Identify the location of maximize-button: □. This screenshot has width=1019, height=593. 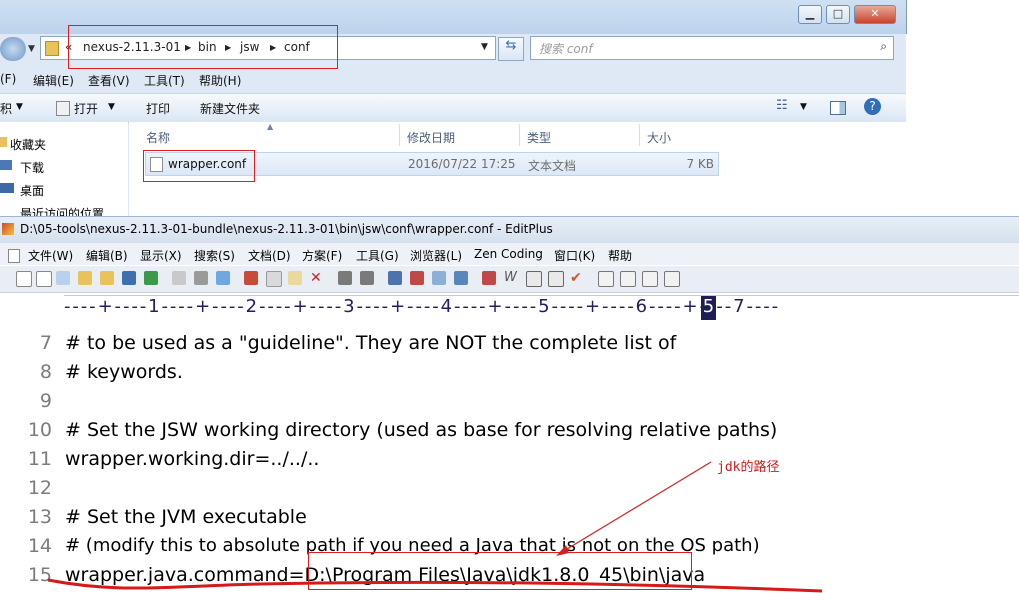
(838, 14).